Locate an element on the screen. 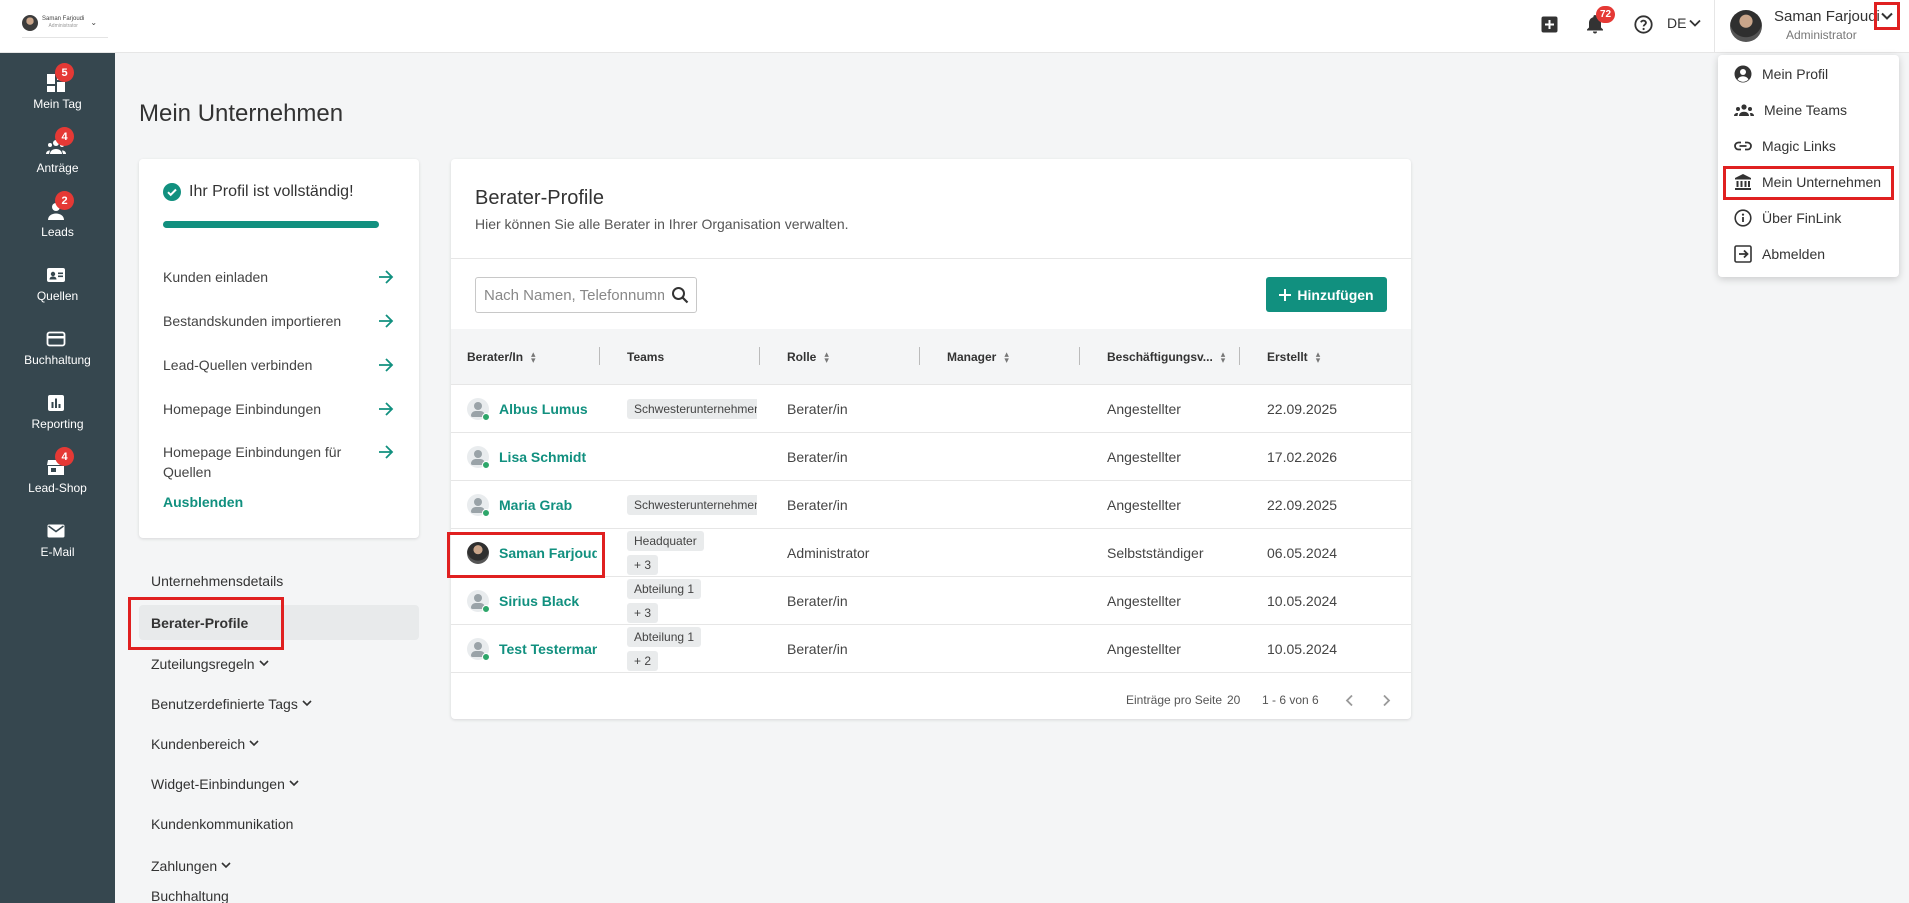 This screenshot has height=903, width=1909. check-circle-icon is located at coordinates (172, 192).